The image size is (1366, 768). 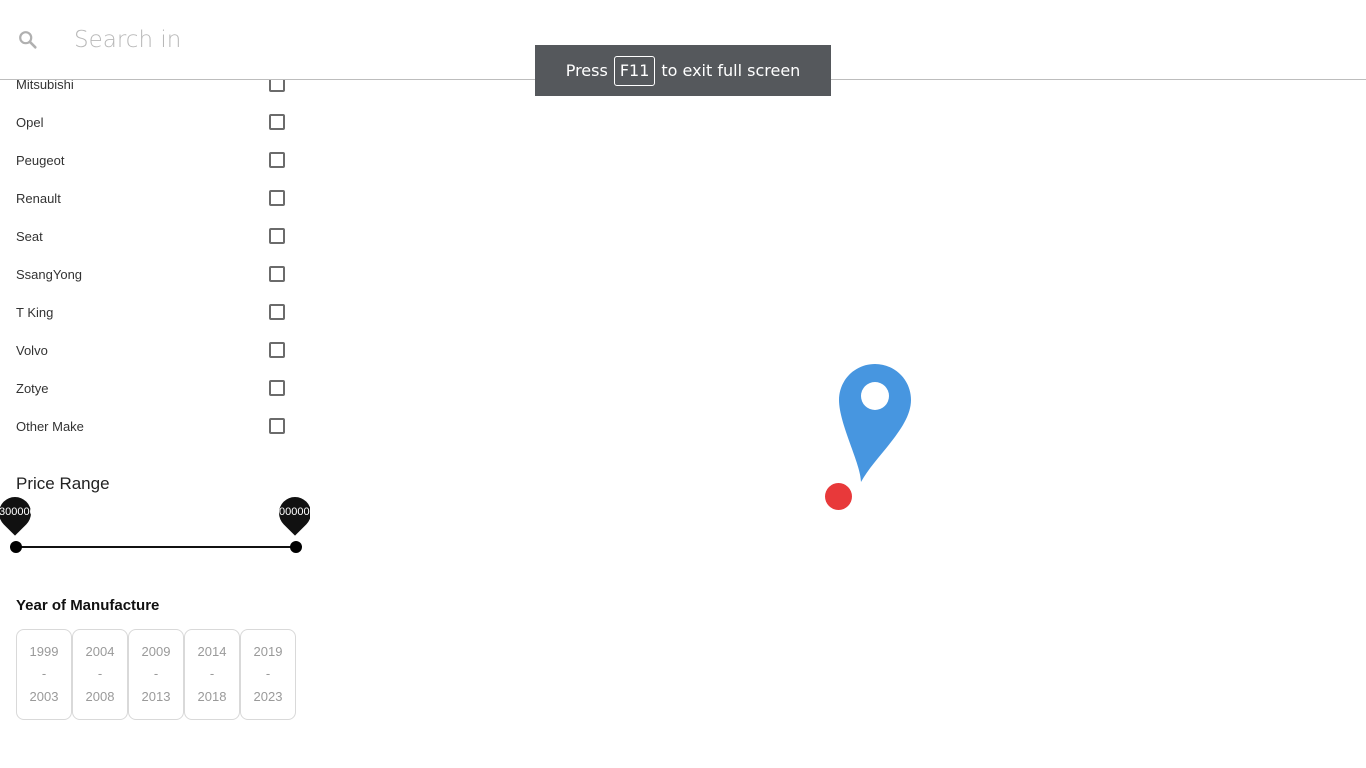 I want to click on fullscreen-toast: Press F11 to exit full screen, so click(x=683, y=70).